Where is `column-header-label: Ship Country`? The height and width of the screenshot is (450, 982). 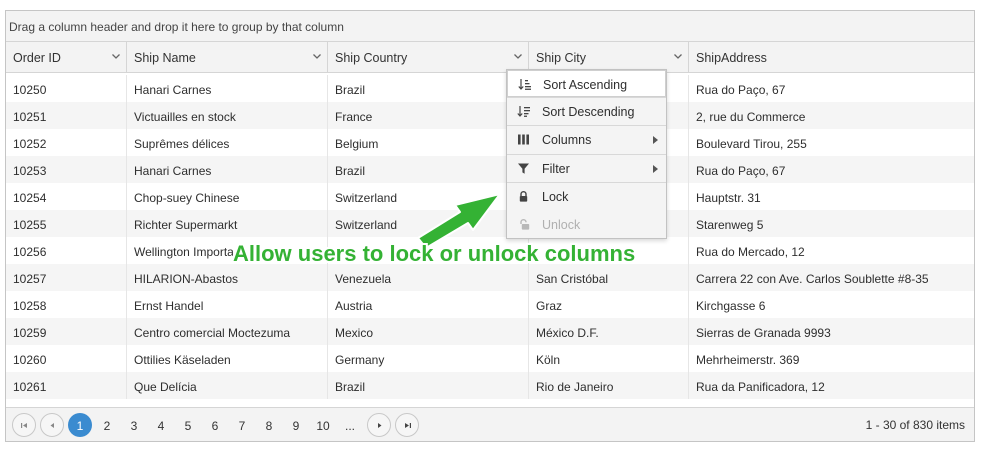
column-header-label: Ship Country is located at coordinates (371, 58).